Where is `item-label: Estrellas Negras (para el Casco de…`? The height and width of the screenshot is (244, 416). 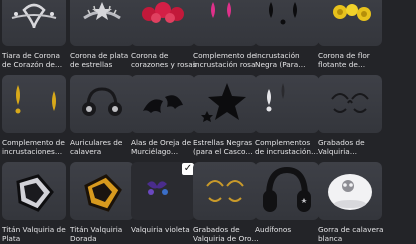
item-label: Estrellas Negras (para el Casco de… is located at coordinates (223, 147).